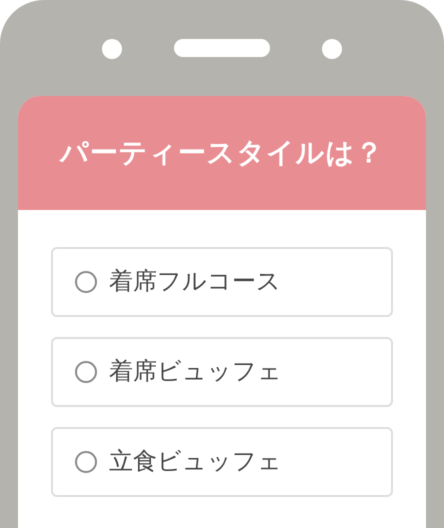 This screenshot has width=444, height=528. I want to click on option-button: 着席フルコース, so click(222, 282).